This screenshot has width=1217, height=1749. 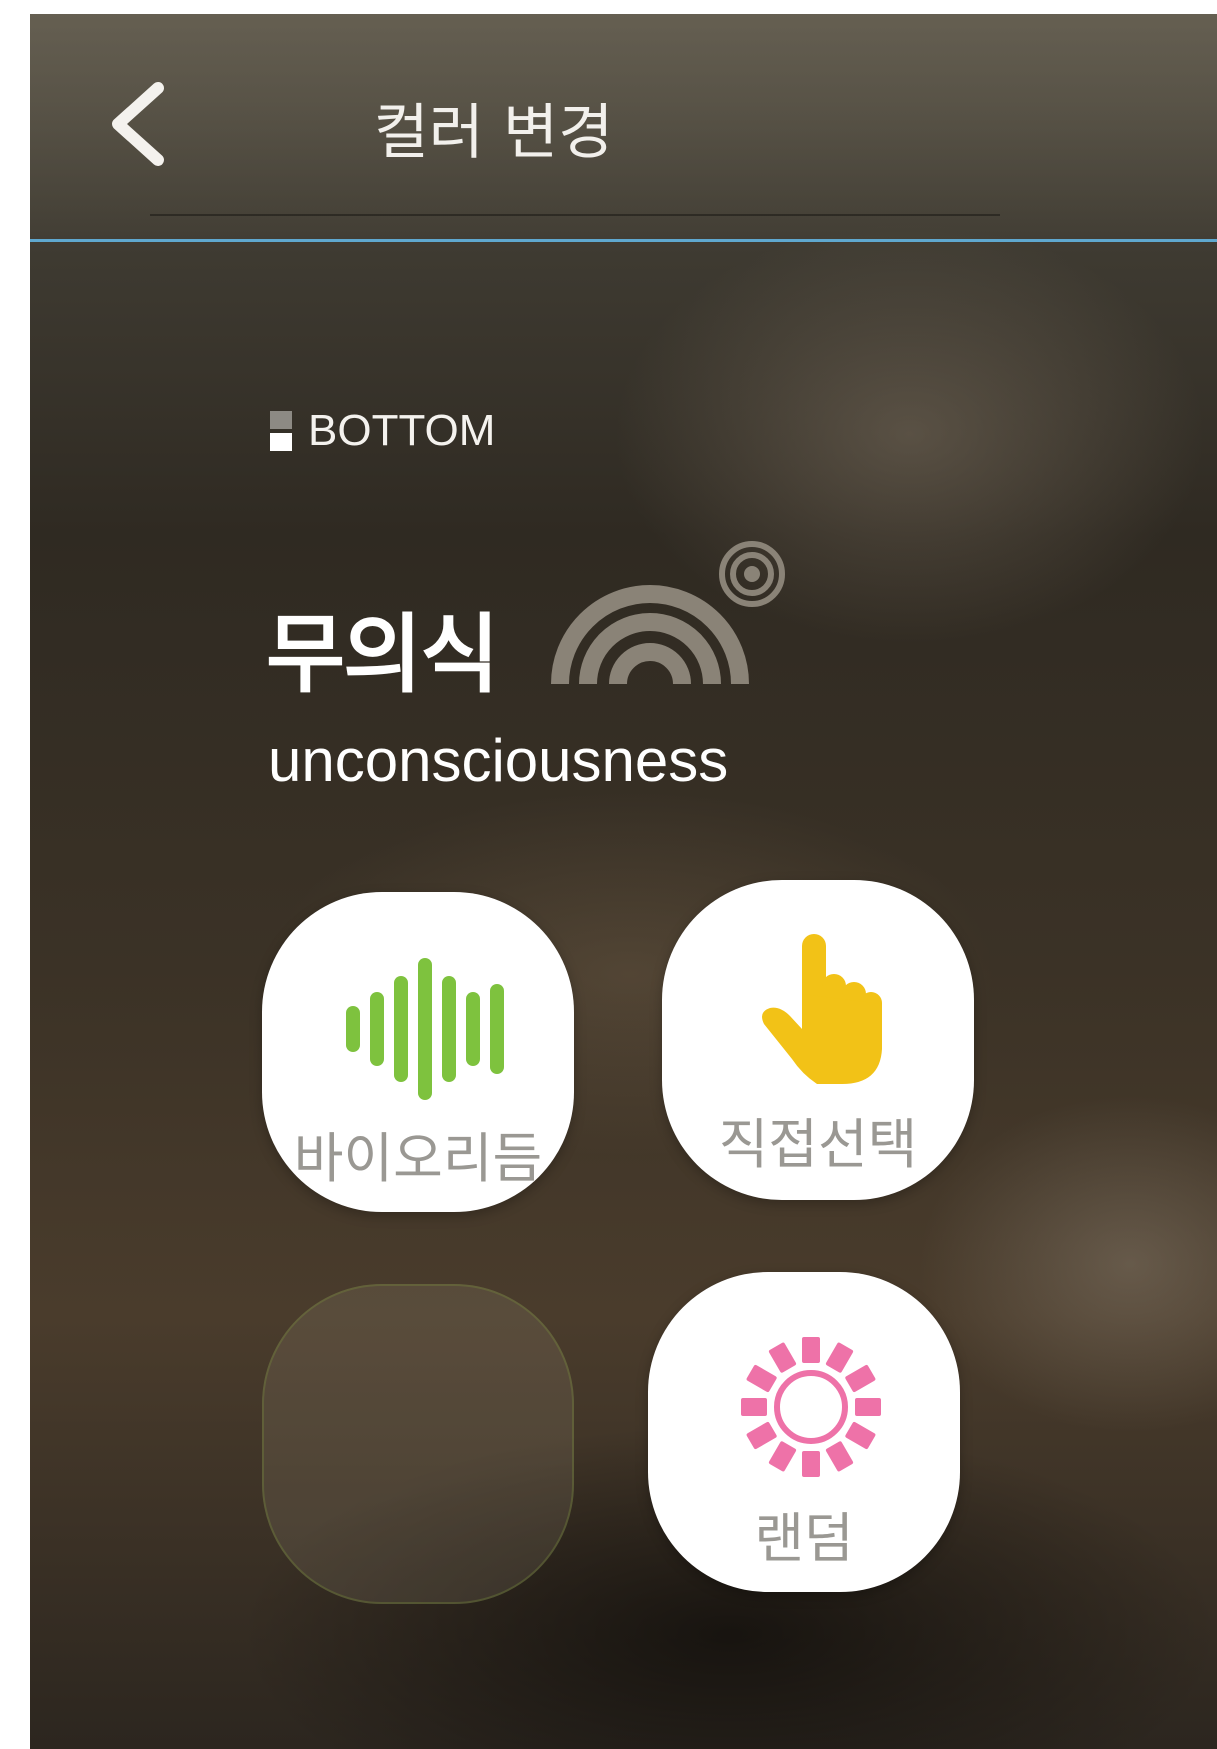 I want to click on empty-slot, so click(x=418, y=1444).